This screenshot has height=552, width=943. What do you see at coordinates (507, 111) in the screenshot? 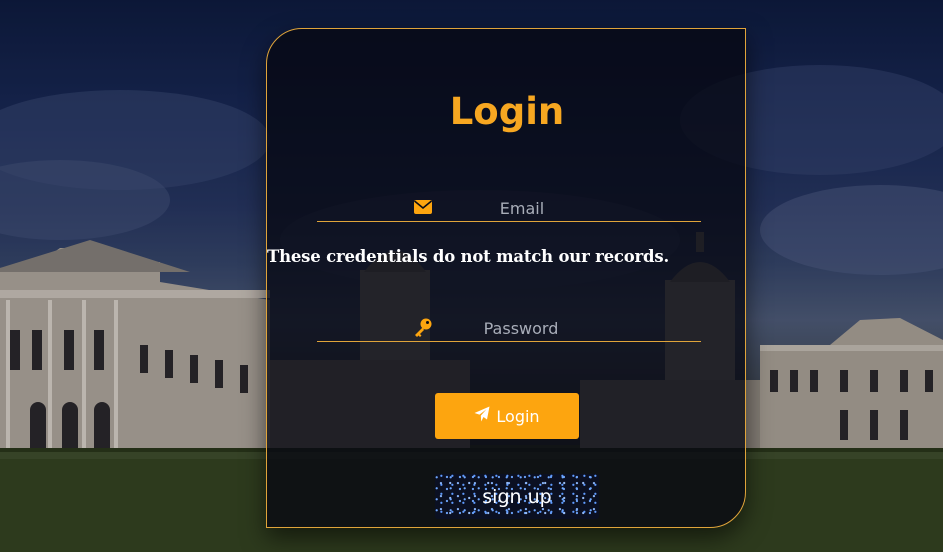
I see `page-title: Login` at bounding box center [507, 111].